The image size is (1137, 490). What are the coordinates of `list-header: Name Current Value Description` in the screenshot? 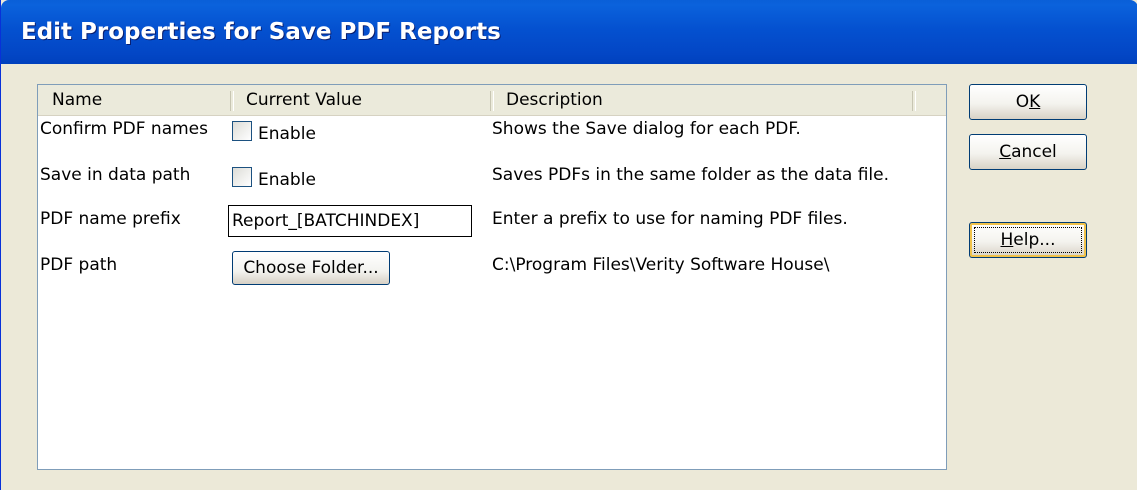 It's located at (492, 100).